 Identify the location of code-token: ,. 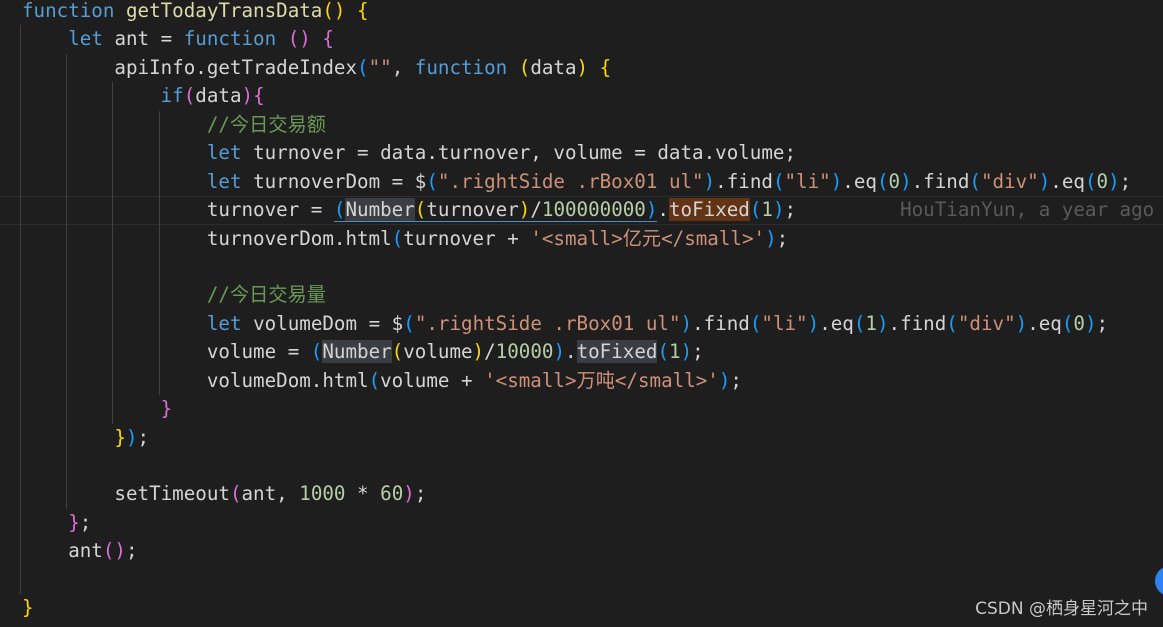
(403, 67).